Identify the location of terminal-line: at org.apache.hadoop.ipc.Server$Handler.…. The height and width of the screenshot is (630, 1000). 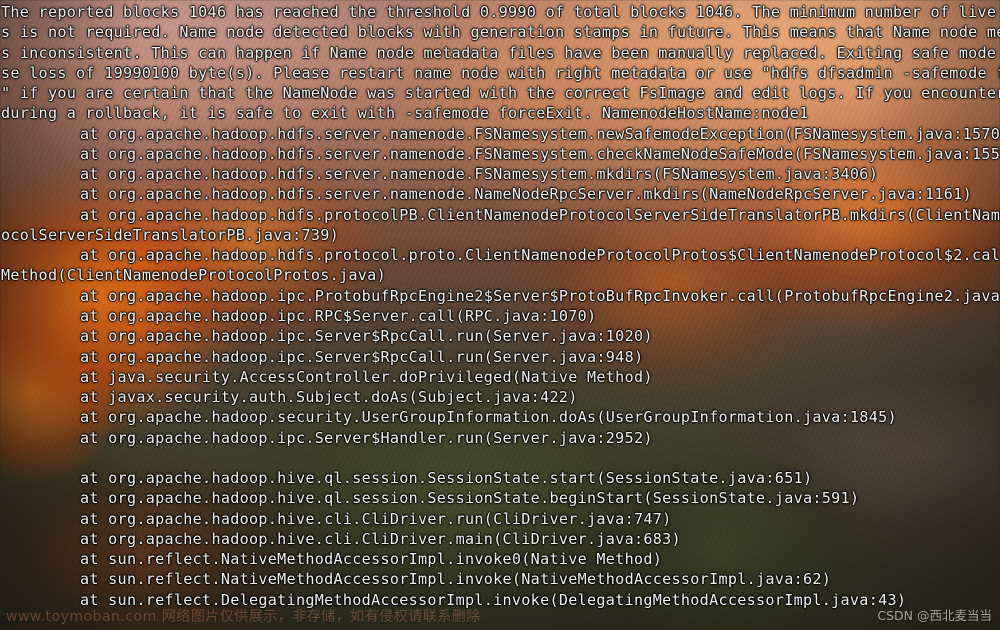
(366, 437).